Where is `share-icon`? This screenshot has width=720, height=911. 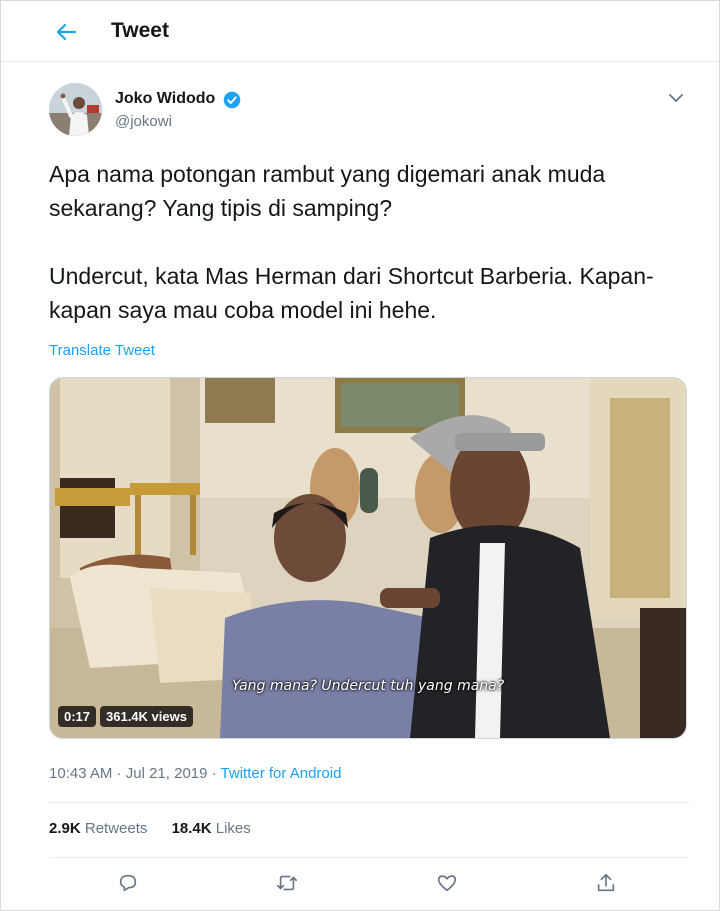 share-icon is located at coordinates (606, 882).